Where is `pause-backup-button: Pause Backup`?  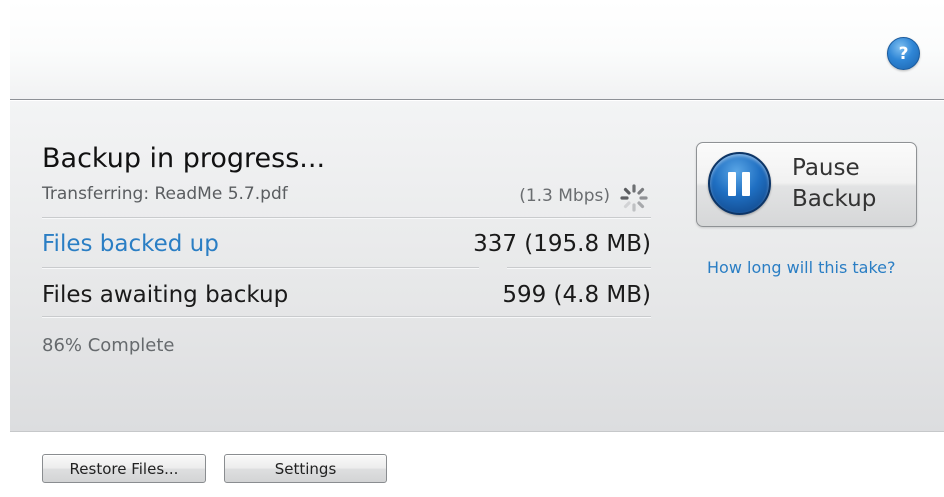
pause-backup-button: Pause Backup is located at coordinates (806, 184).